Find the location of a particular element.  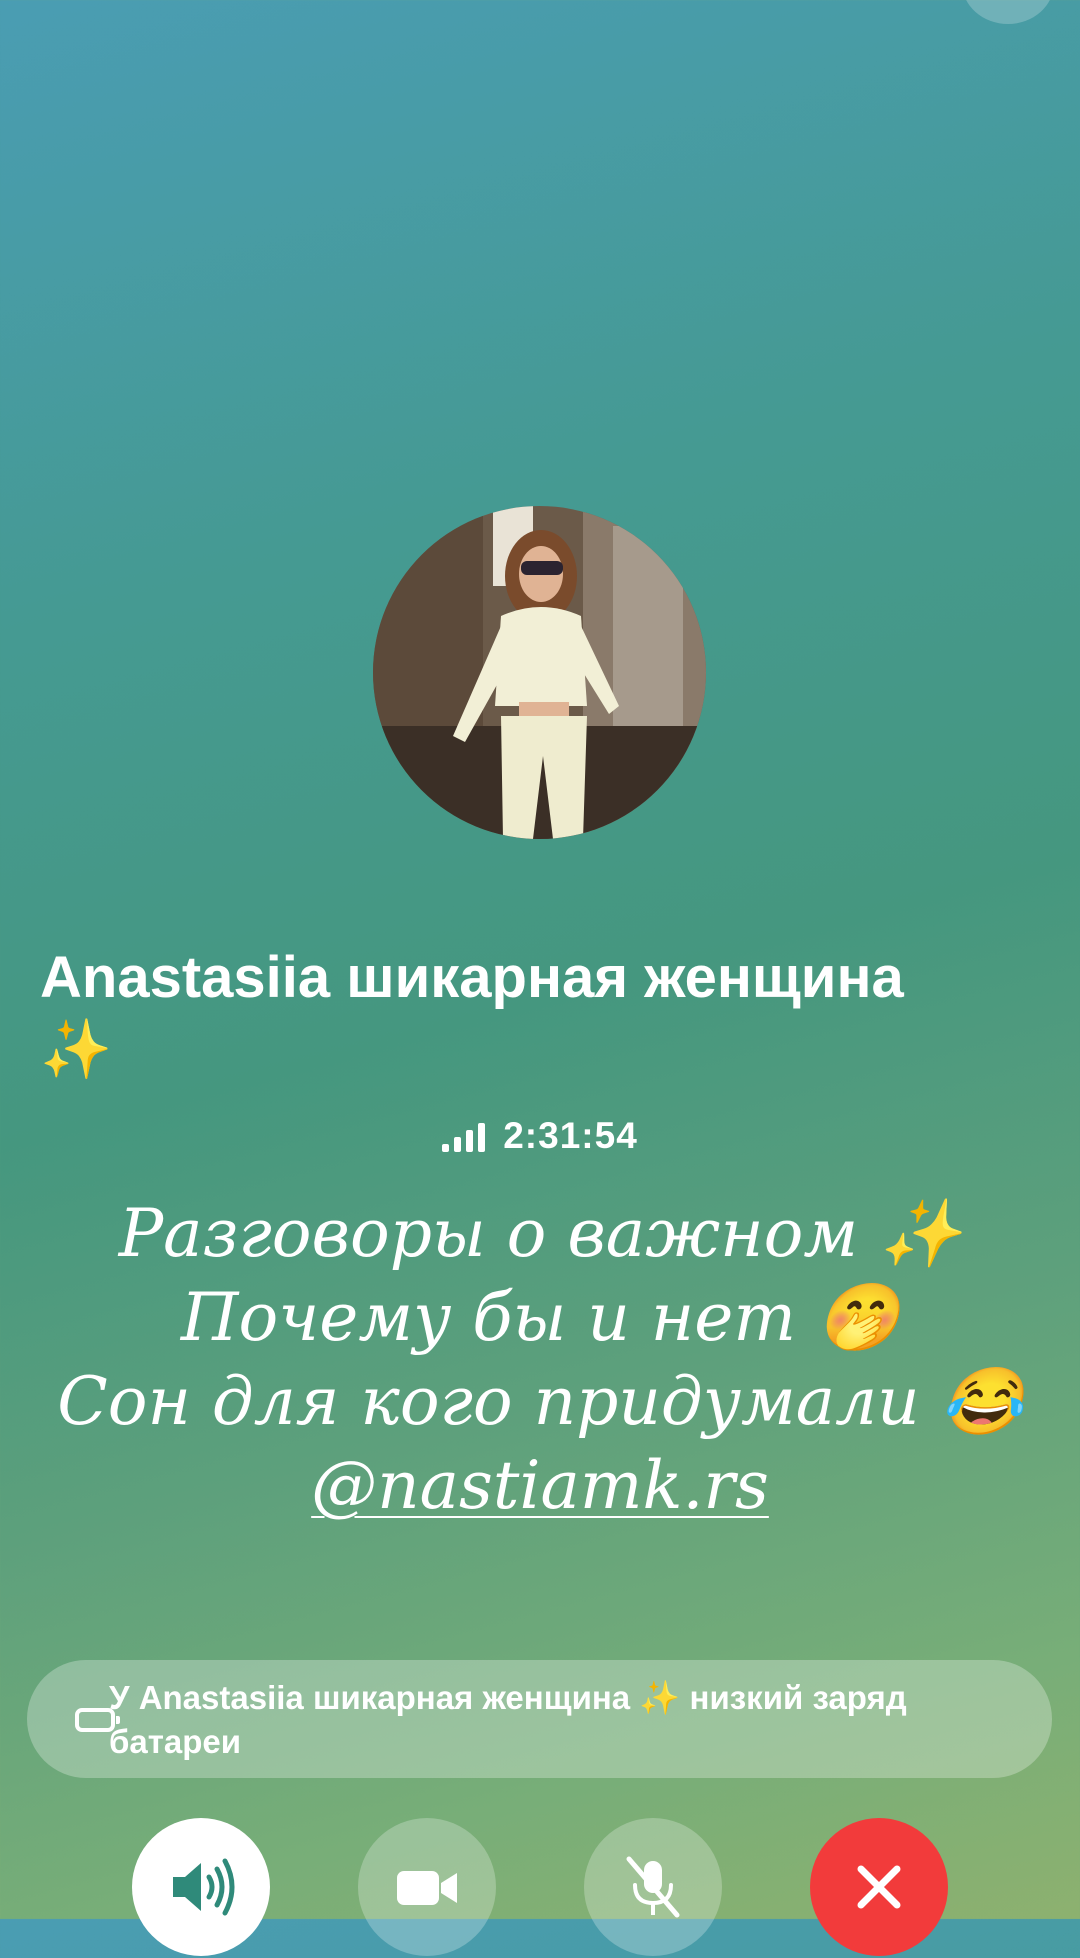

avatar is located at coordinates (539, 672).